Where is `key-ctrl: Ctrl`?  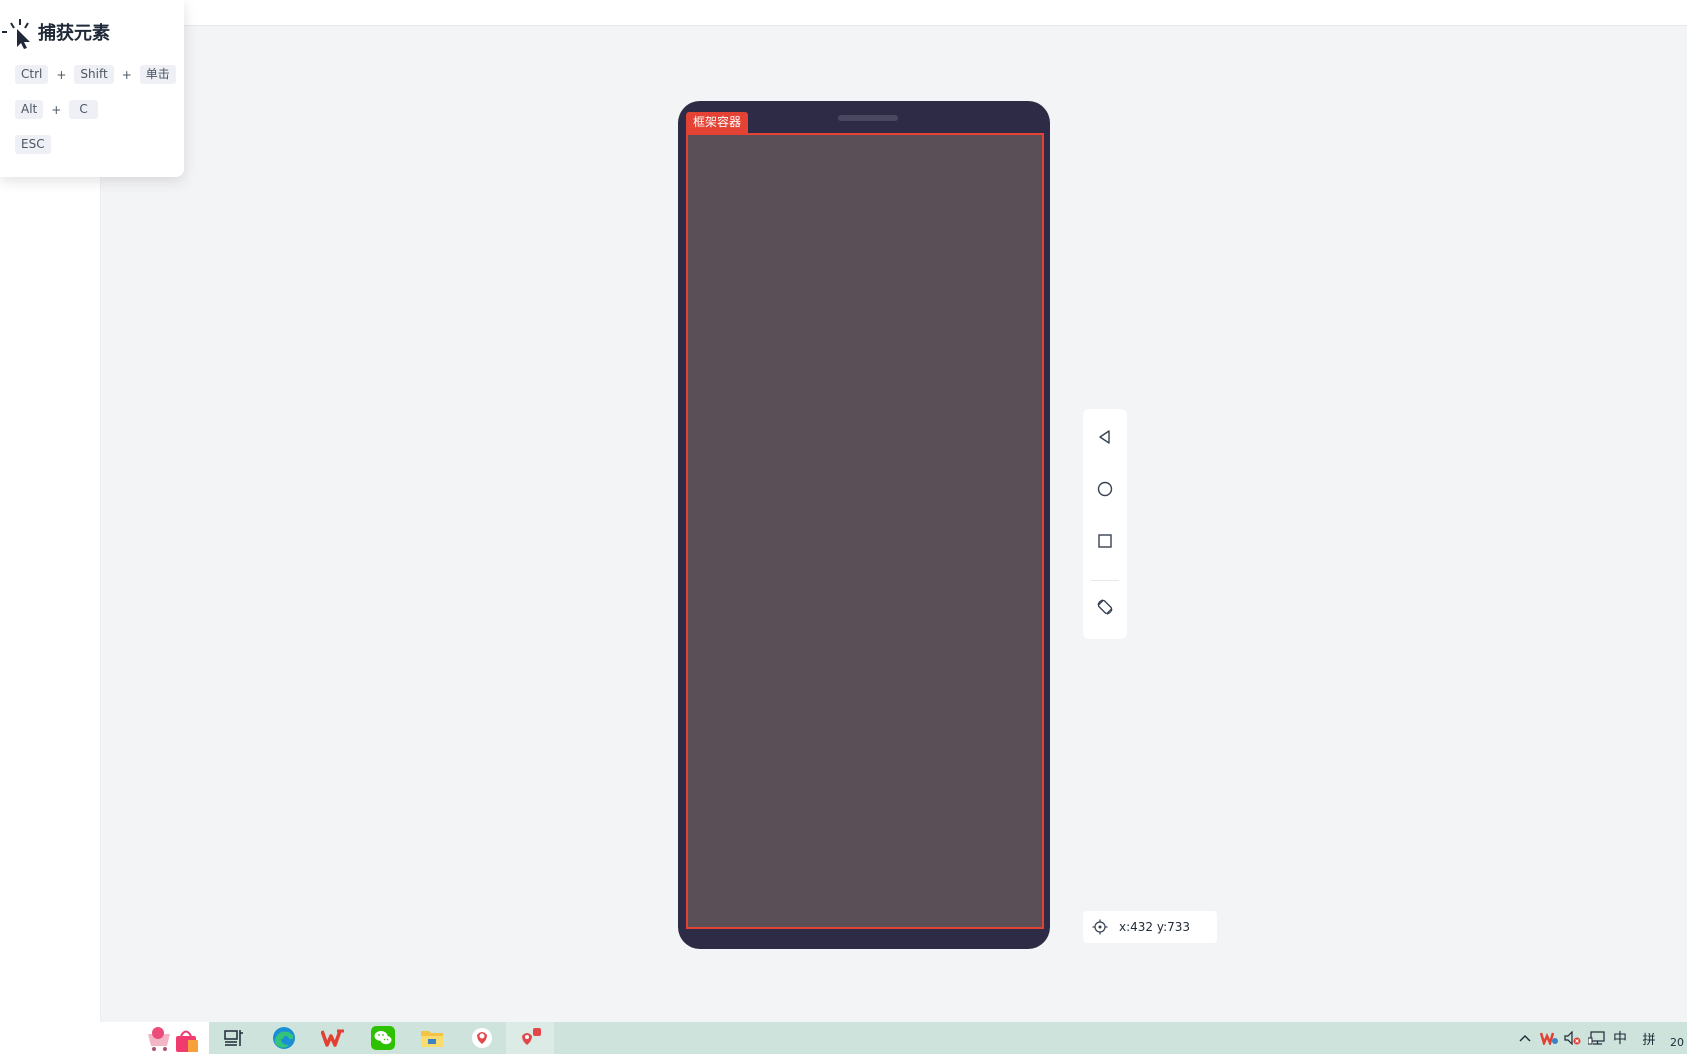 key-ctrl: Ctrl is located at coordinates (32, 74).